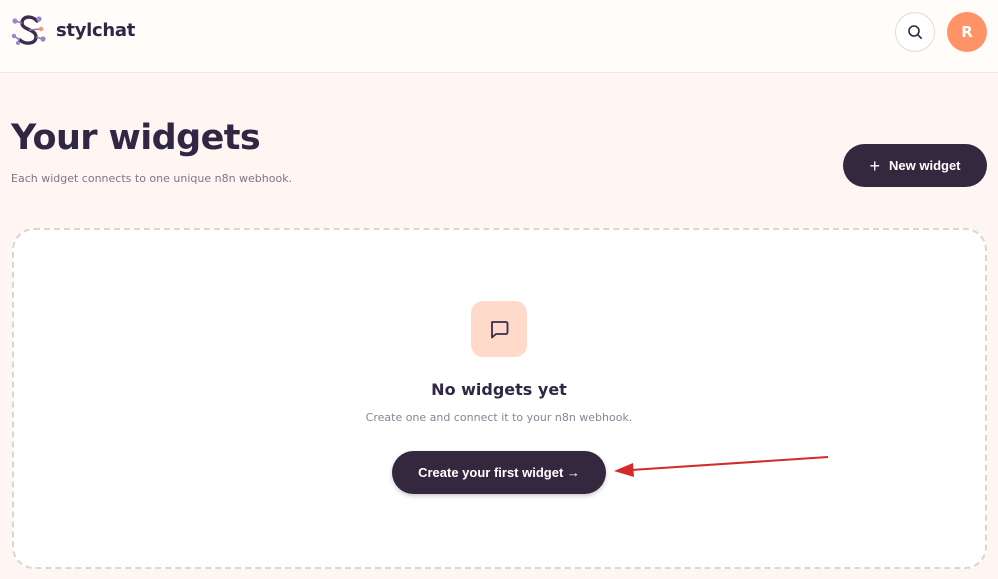 Image resolution: width=998 pixels, height=579 pixels. Describe the element at coordinates (925, 165) in the screenshot. I see `new-widget-label: New widget` at that location.